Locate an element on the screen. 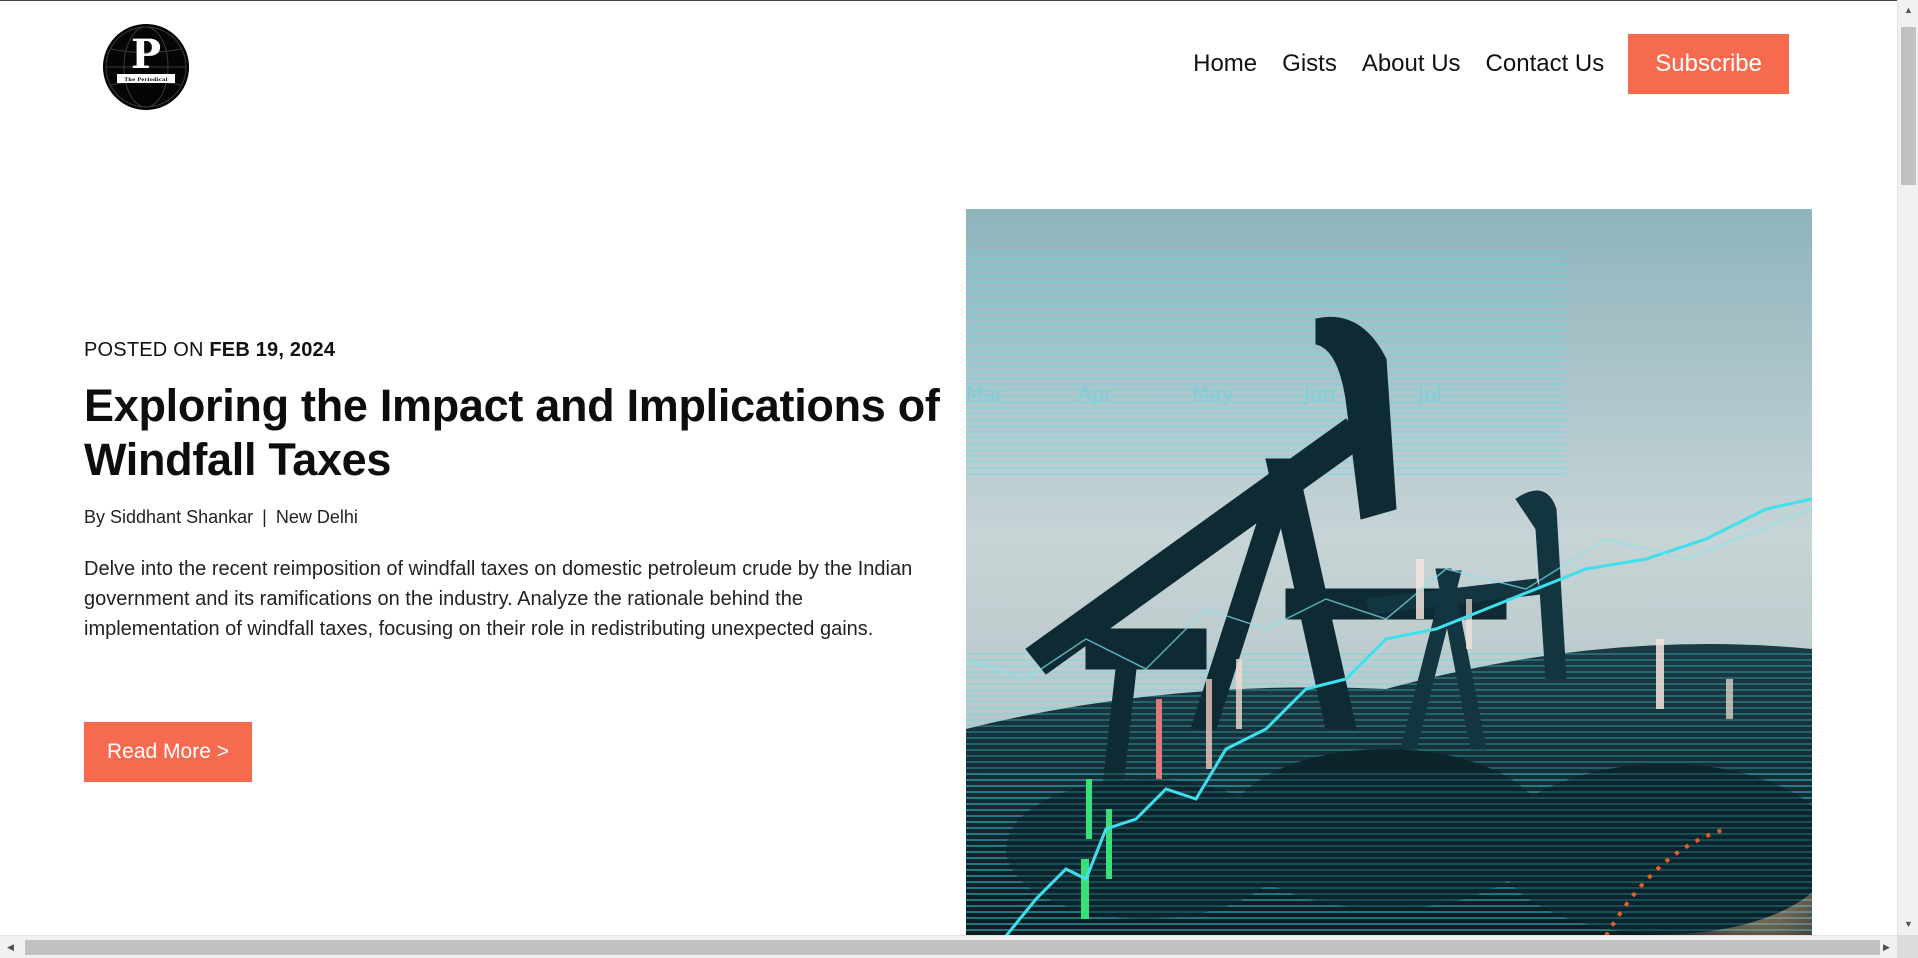 The height and width of the screenshot is (958, 1918). chart-month-may: May is located at coordinates (1213, 394).